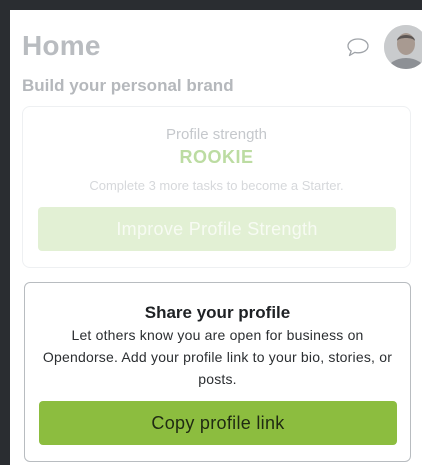 The image size is (422, 465). I want to click on share-profile-title: Share your profile, so click(217, 312).